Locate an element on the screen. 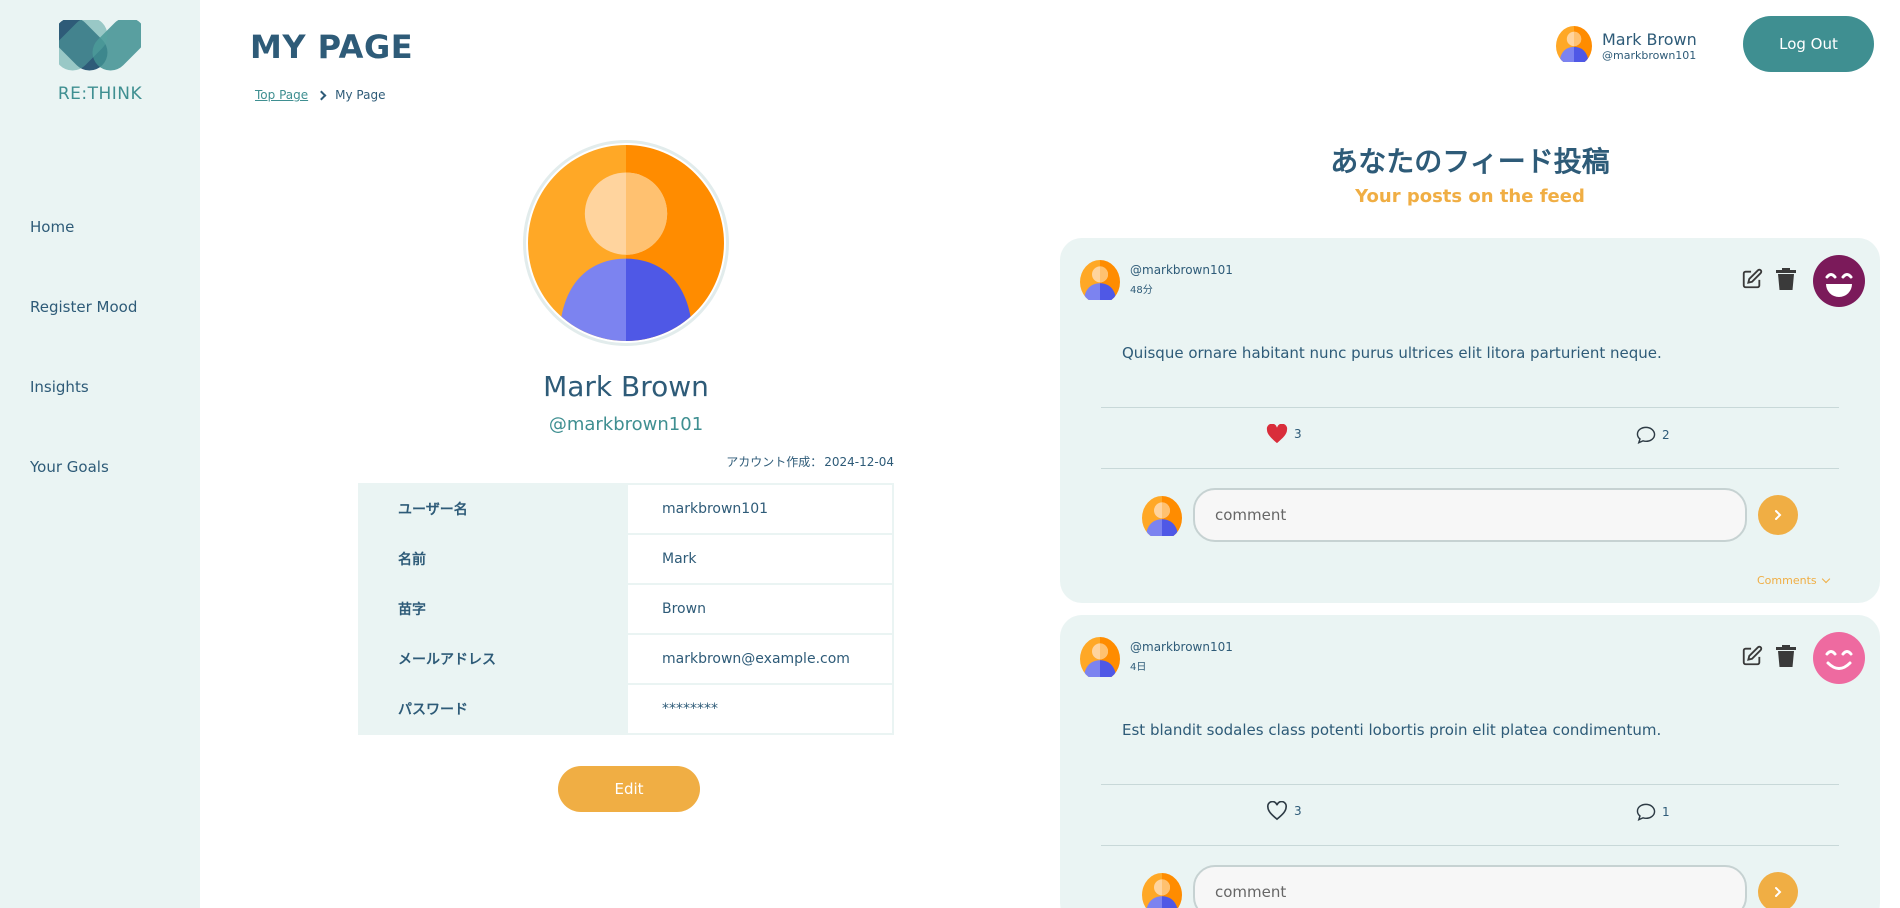 The height and width of the screenshot is (908, 1900). table-row: 苗字 Brown is located at coordinates (626, 609).